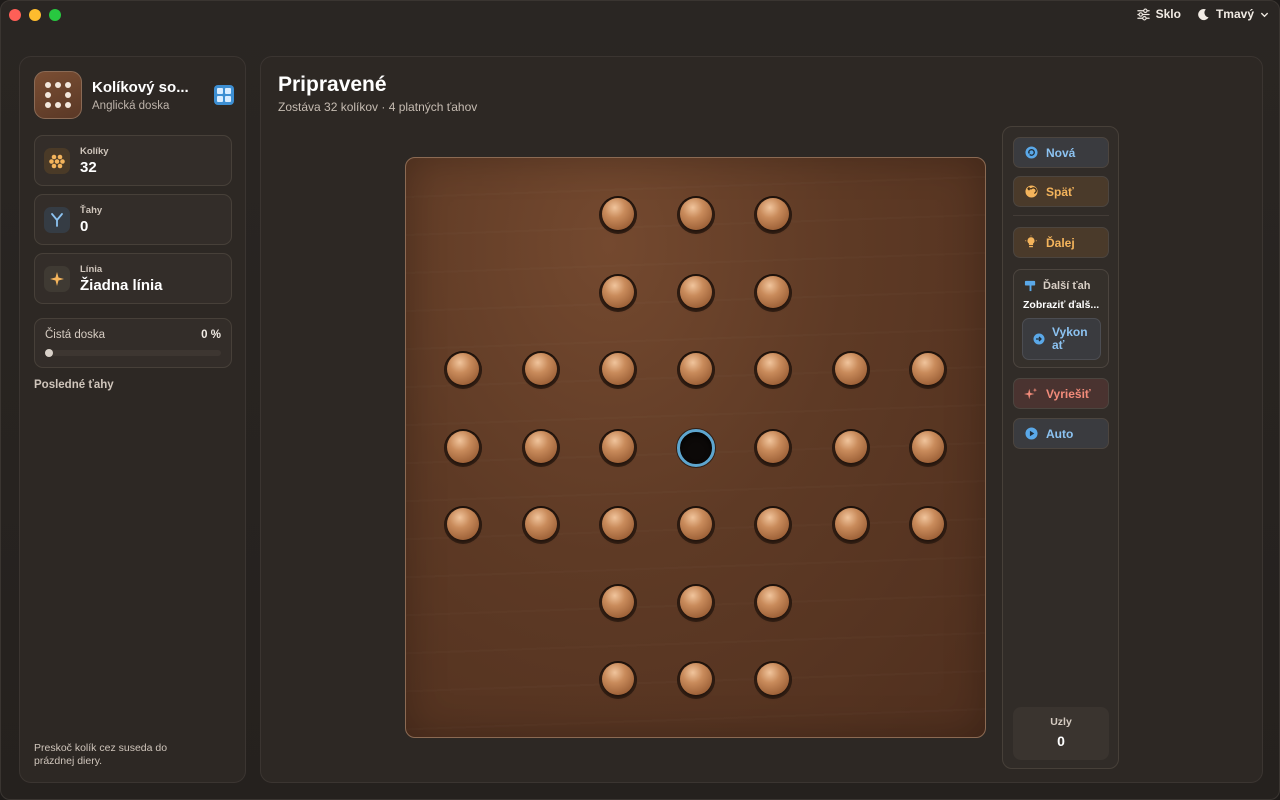 Image resolution: width=1280 pixels, height=800 pixels. I want to click on window-controls, so click(35, 15).